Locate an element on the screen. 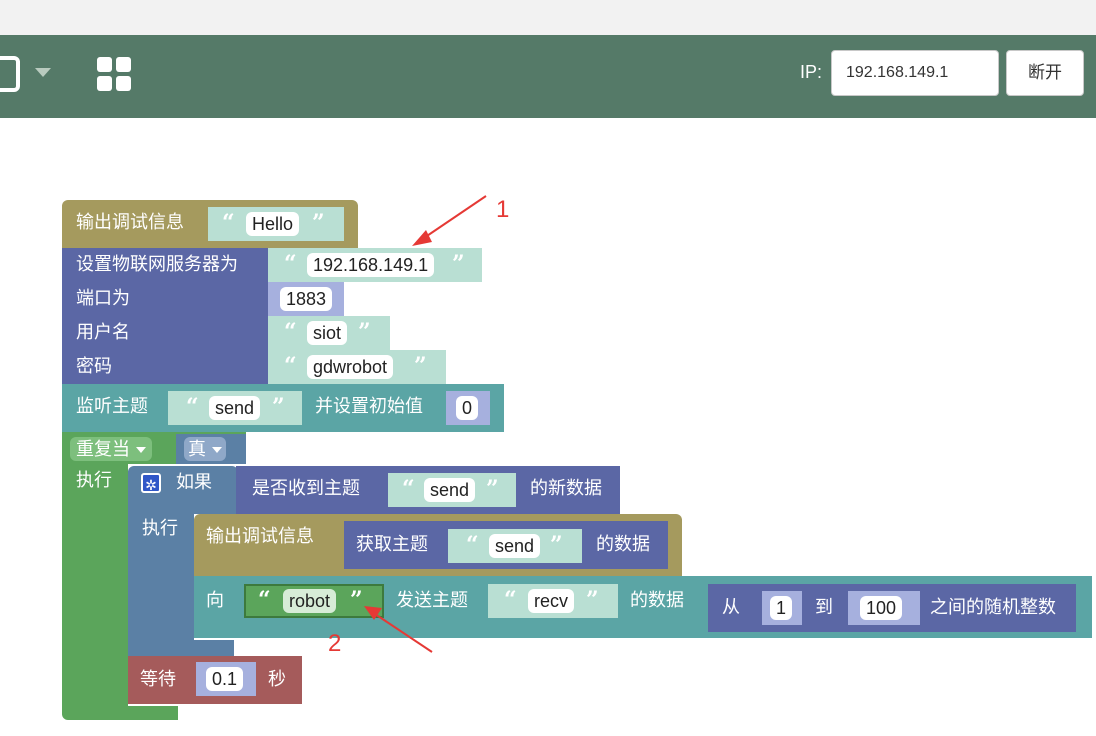 This screenshot has width=1096, height=736. annotation-label-1: 1 is located at coordinates (503, 209).